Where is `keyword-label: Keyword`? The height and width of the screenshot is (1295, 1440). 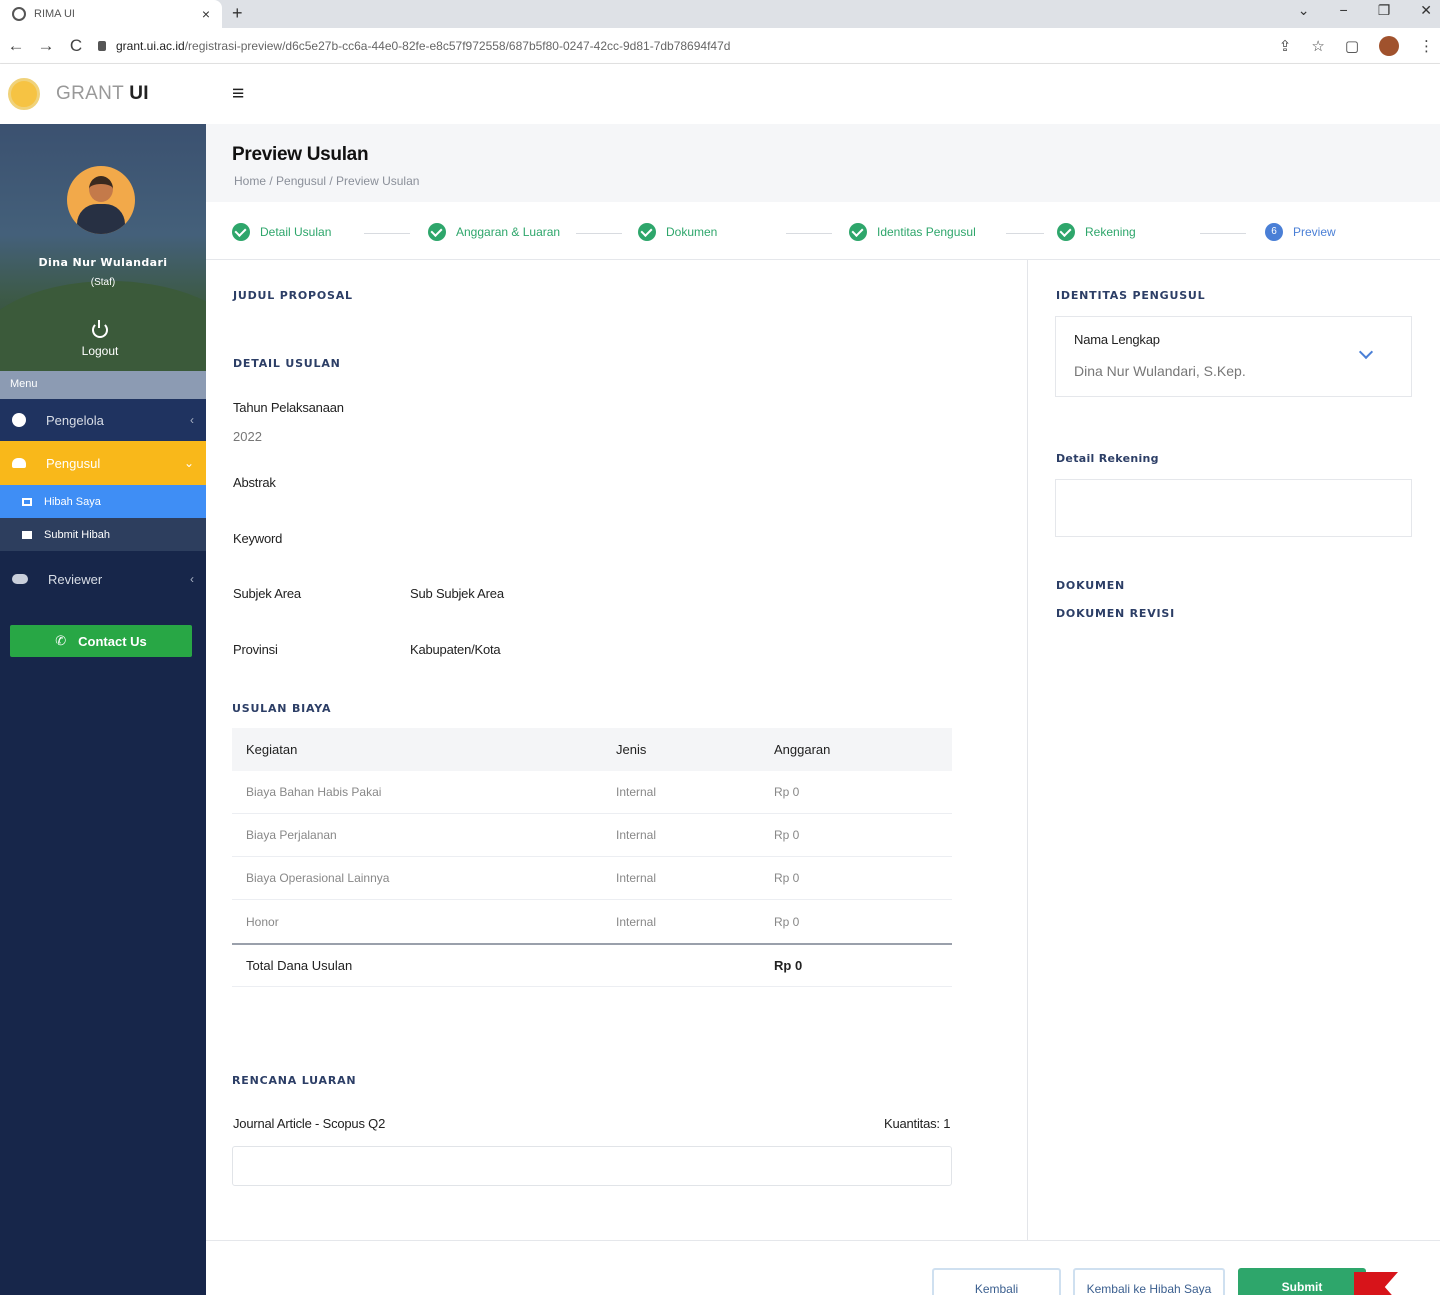
keyword-label: Keyword is located at coordinates (258, 538).